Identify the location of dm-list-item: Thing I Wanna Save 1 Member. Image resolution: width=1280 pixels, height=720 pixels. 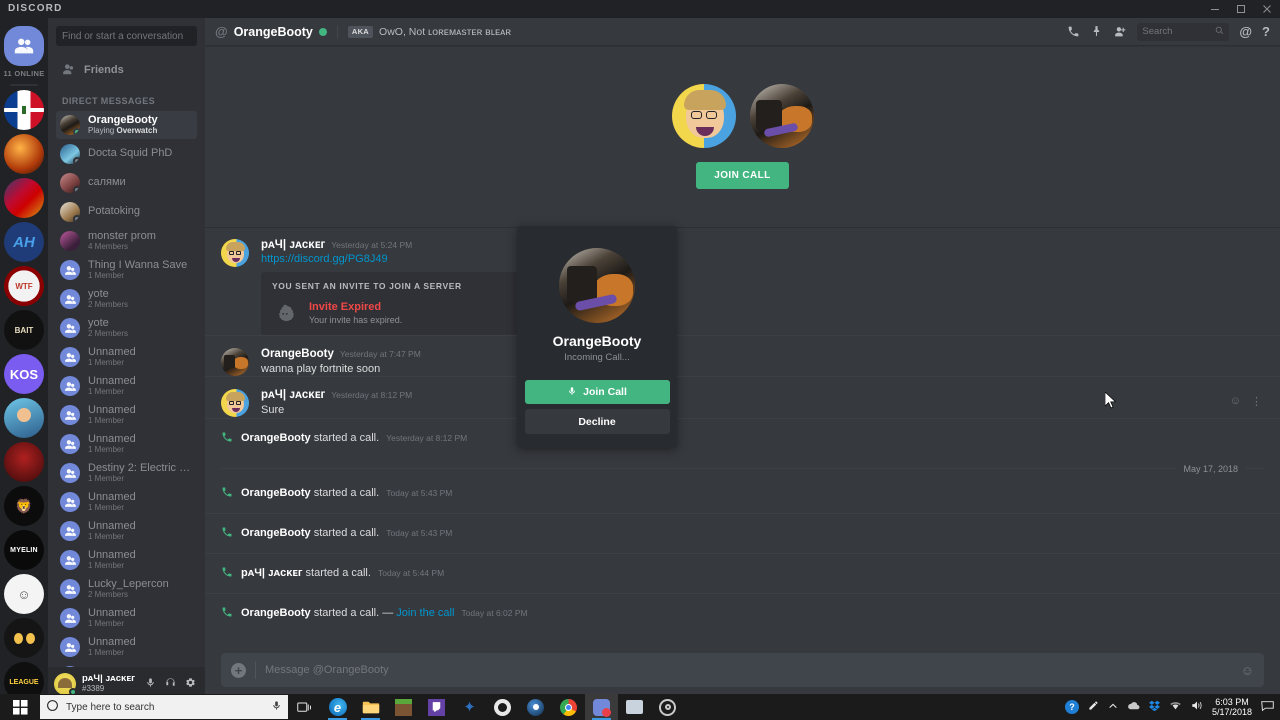
(126, 270).